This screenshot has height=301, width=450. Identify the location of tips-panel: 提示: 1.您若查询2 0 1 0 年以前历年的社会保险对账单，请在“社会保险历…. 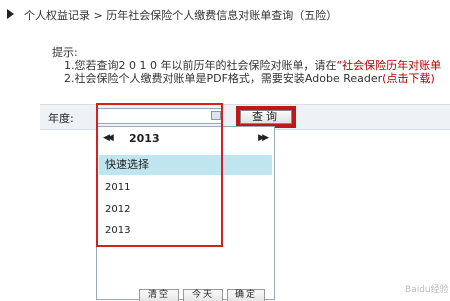
(246, 65).